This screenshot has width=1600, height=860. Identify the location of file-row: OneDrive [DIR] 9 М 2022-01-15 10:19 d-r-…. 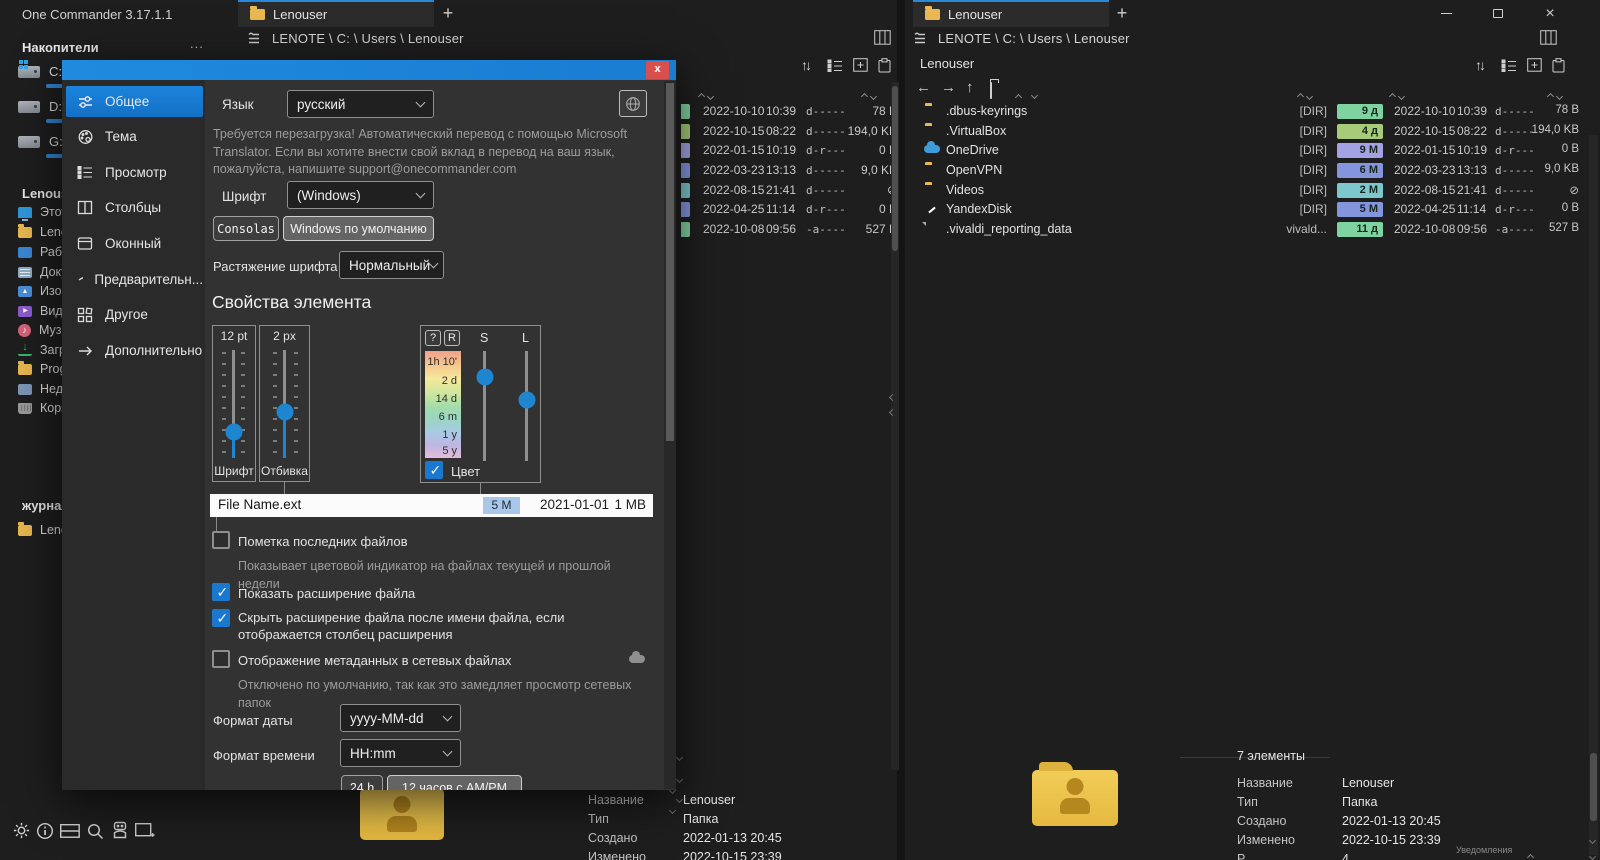
(1250, 150).